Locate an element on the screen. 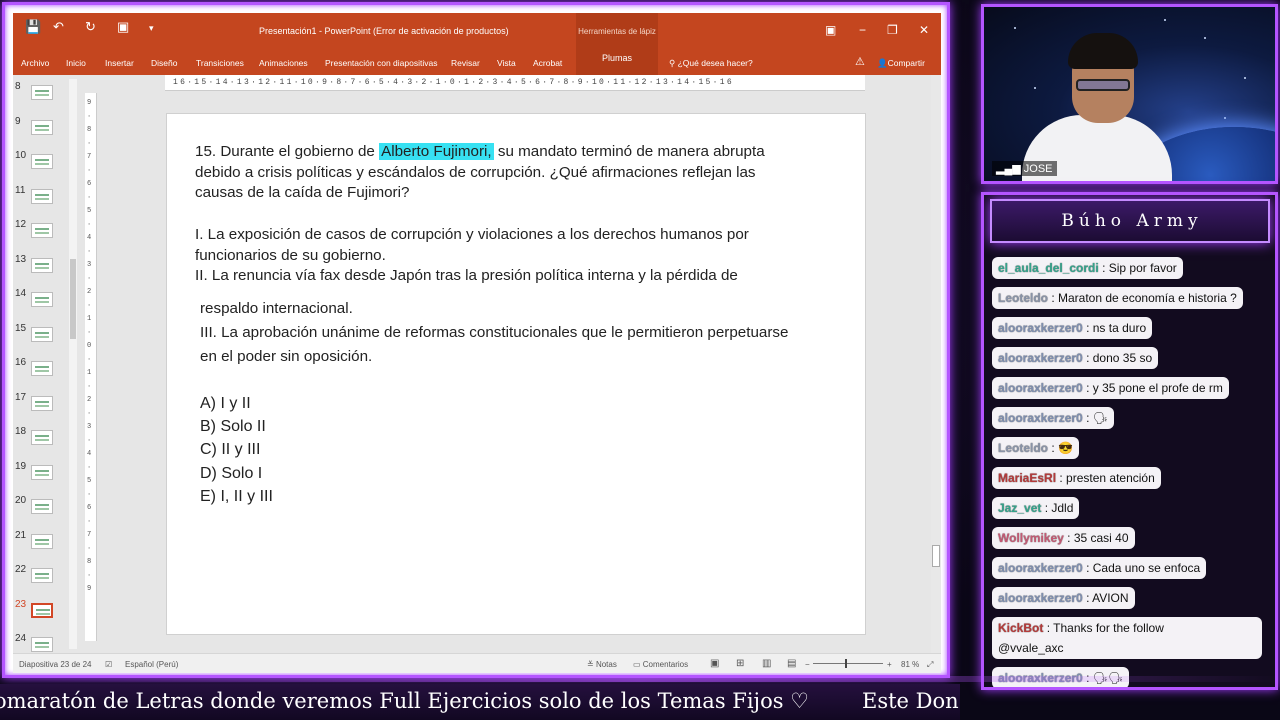 The image size is (1280, 720). spellcheck-icon: ☑ is located at coordinates (108, 664).